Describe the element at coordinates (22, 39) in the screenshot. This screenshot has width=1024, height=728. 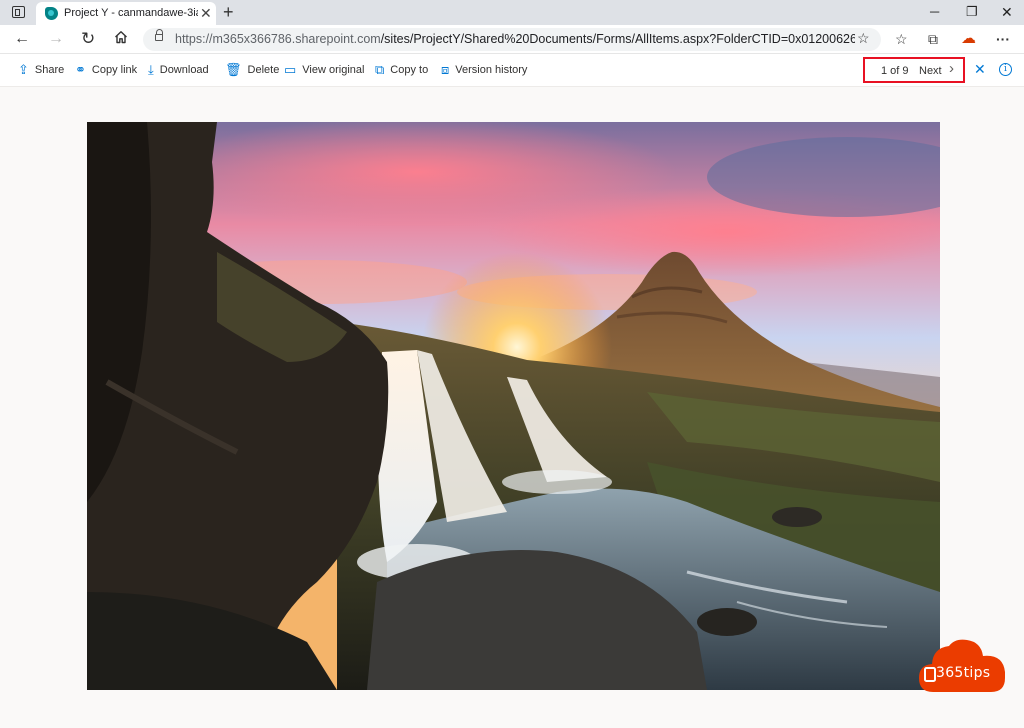
I see `back-icon: ←` at that location.